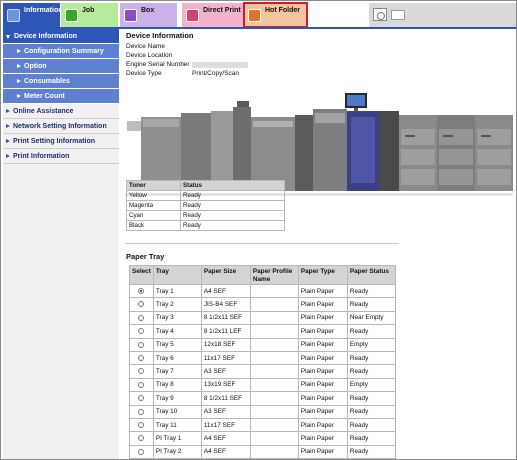 The width and height of the screenshot is (517, 460). What do you see at coordinates (263, 371) in the screenshot?
I see `table-row: Tray 7 A3 SEF Plain Paper Ready` at bounding box center [263, 371].